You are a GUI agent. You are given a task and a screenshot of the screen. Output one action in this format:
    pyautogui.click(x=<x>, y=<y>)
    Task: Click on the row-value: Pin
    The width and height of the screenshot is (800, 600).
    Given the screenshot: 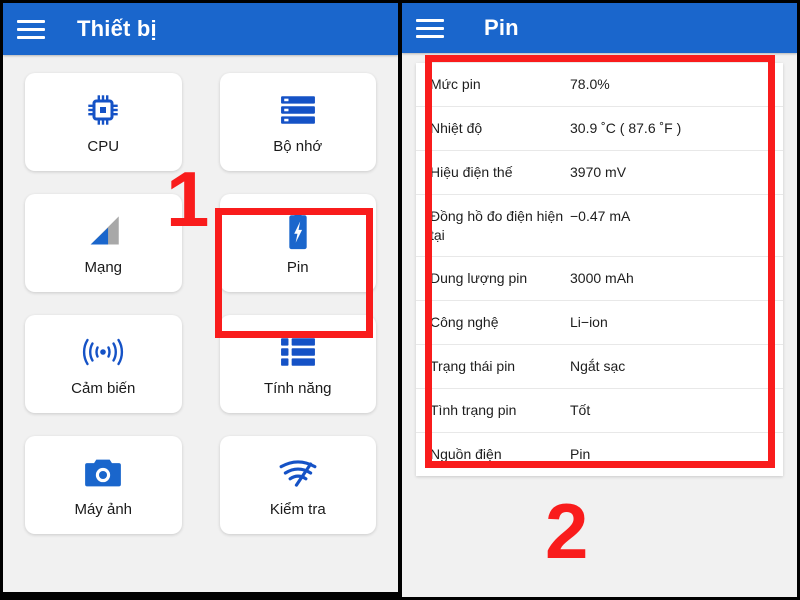 What is the action you would take?
    pyautogui.click(x=580, y=454)
    